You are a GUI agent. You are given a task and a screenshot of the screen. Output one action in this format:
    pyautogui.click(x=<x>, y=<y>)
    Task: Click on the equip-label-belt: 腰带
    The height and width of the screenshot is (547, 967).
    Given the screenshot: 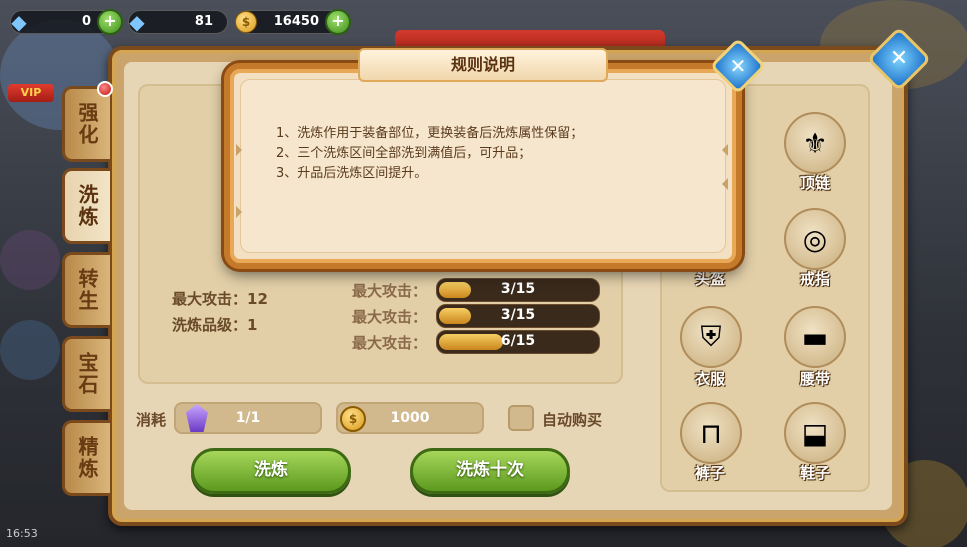 What is the action you would take?
    pyautogui.click(x=814, y=379)
    